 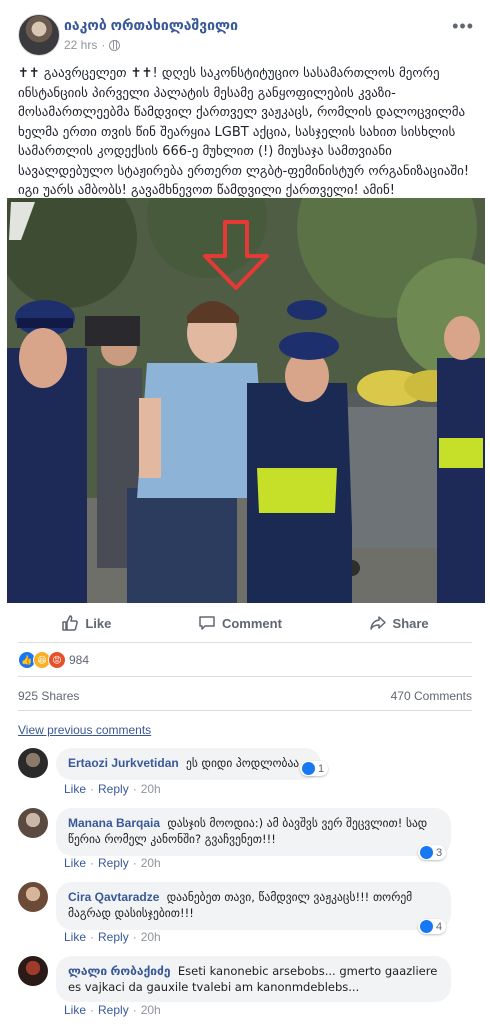 I want to click on thumbs-up-icon, so click(x=70, y=623).